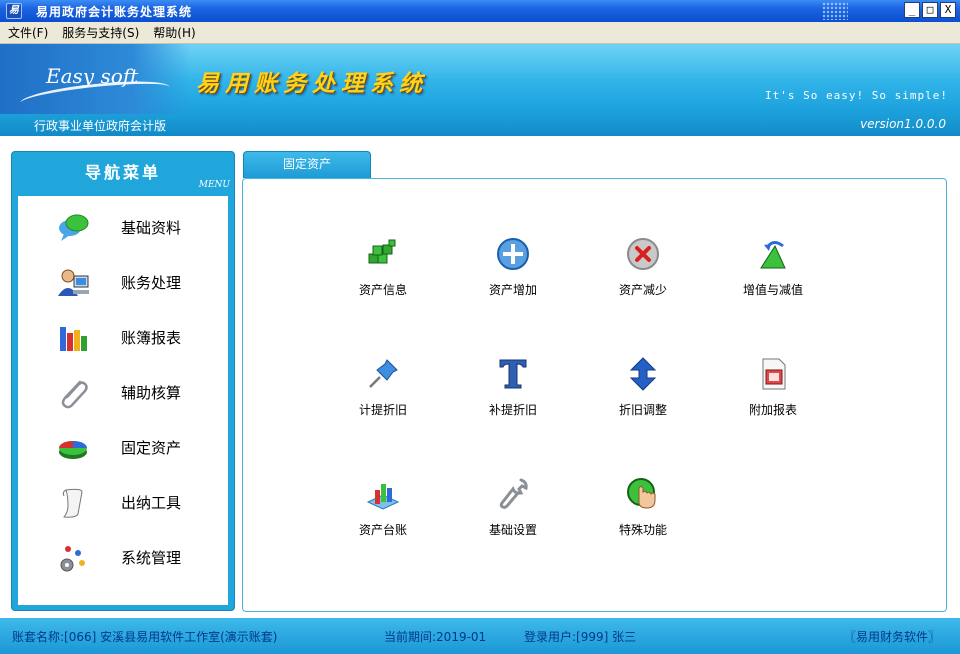 Image resolution: width=960 pixels, height=654 pixels. I want to click on nav-item-basic-data: 基础资料, so click(123, 227).